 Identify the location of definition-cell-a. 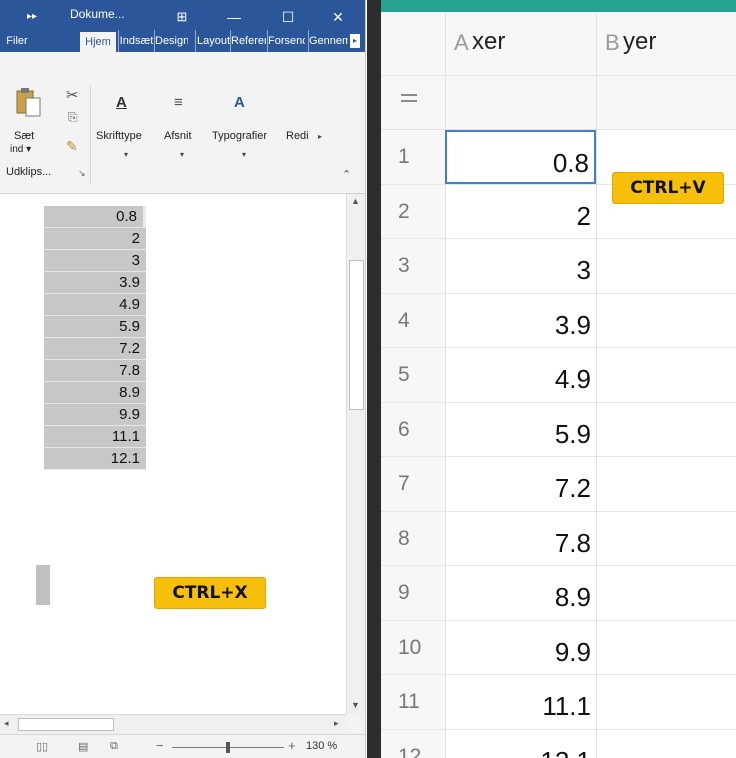
(520, 103).